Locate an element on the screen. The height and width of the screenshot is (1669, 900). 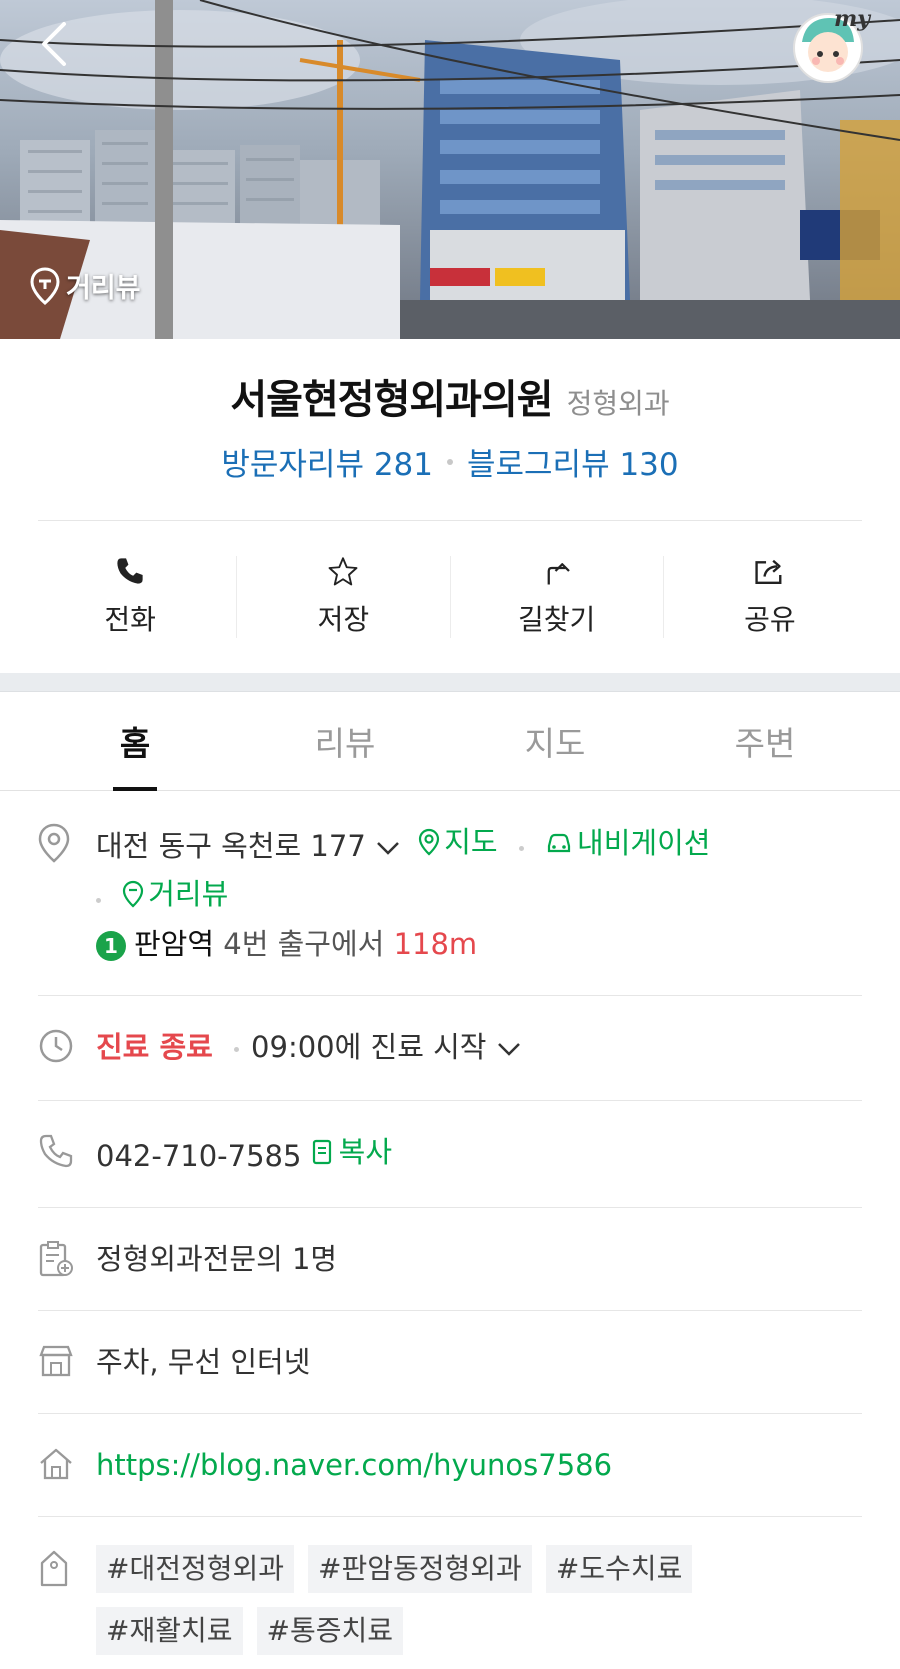
hashtag: #통증치료 is located at coordinates (330, 1631).